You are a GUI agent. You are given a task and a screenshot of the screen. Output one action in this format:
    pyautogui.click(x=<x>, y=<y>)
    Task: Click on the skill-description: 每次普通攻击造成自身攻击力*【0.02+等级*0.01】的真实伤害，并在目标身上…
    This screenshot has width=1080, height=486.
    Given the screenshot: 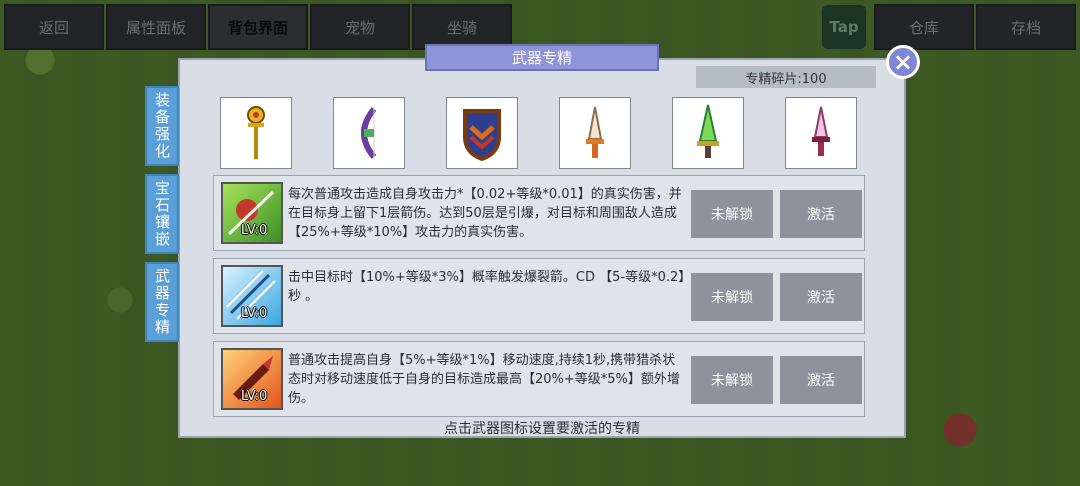 What is the action you would take?
    pyautogui.click(x=485, y=213)
    